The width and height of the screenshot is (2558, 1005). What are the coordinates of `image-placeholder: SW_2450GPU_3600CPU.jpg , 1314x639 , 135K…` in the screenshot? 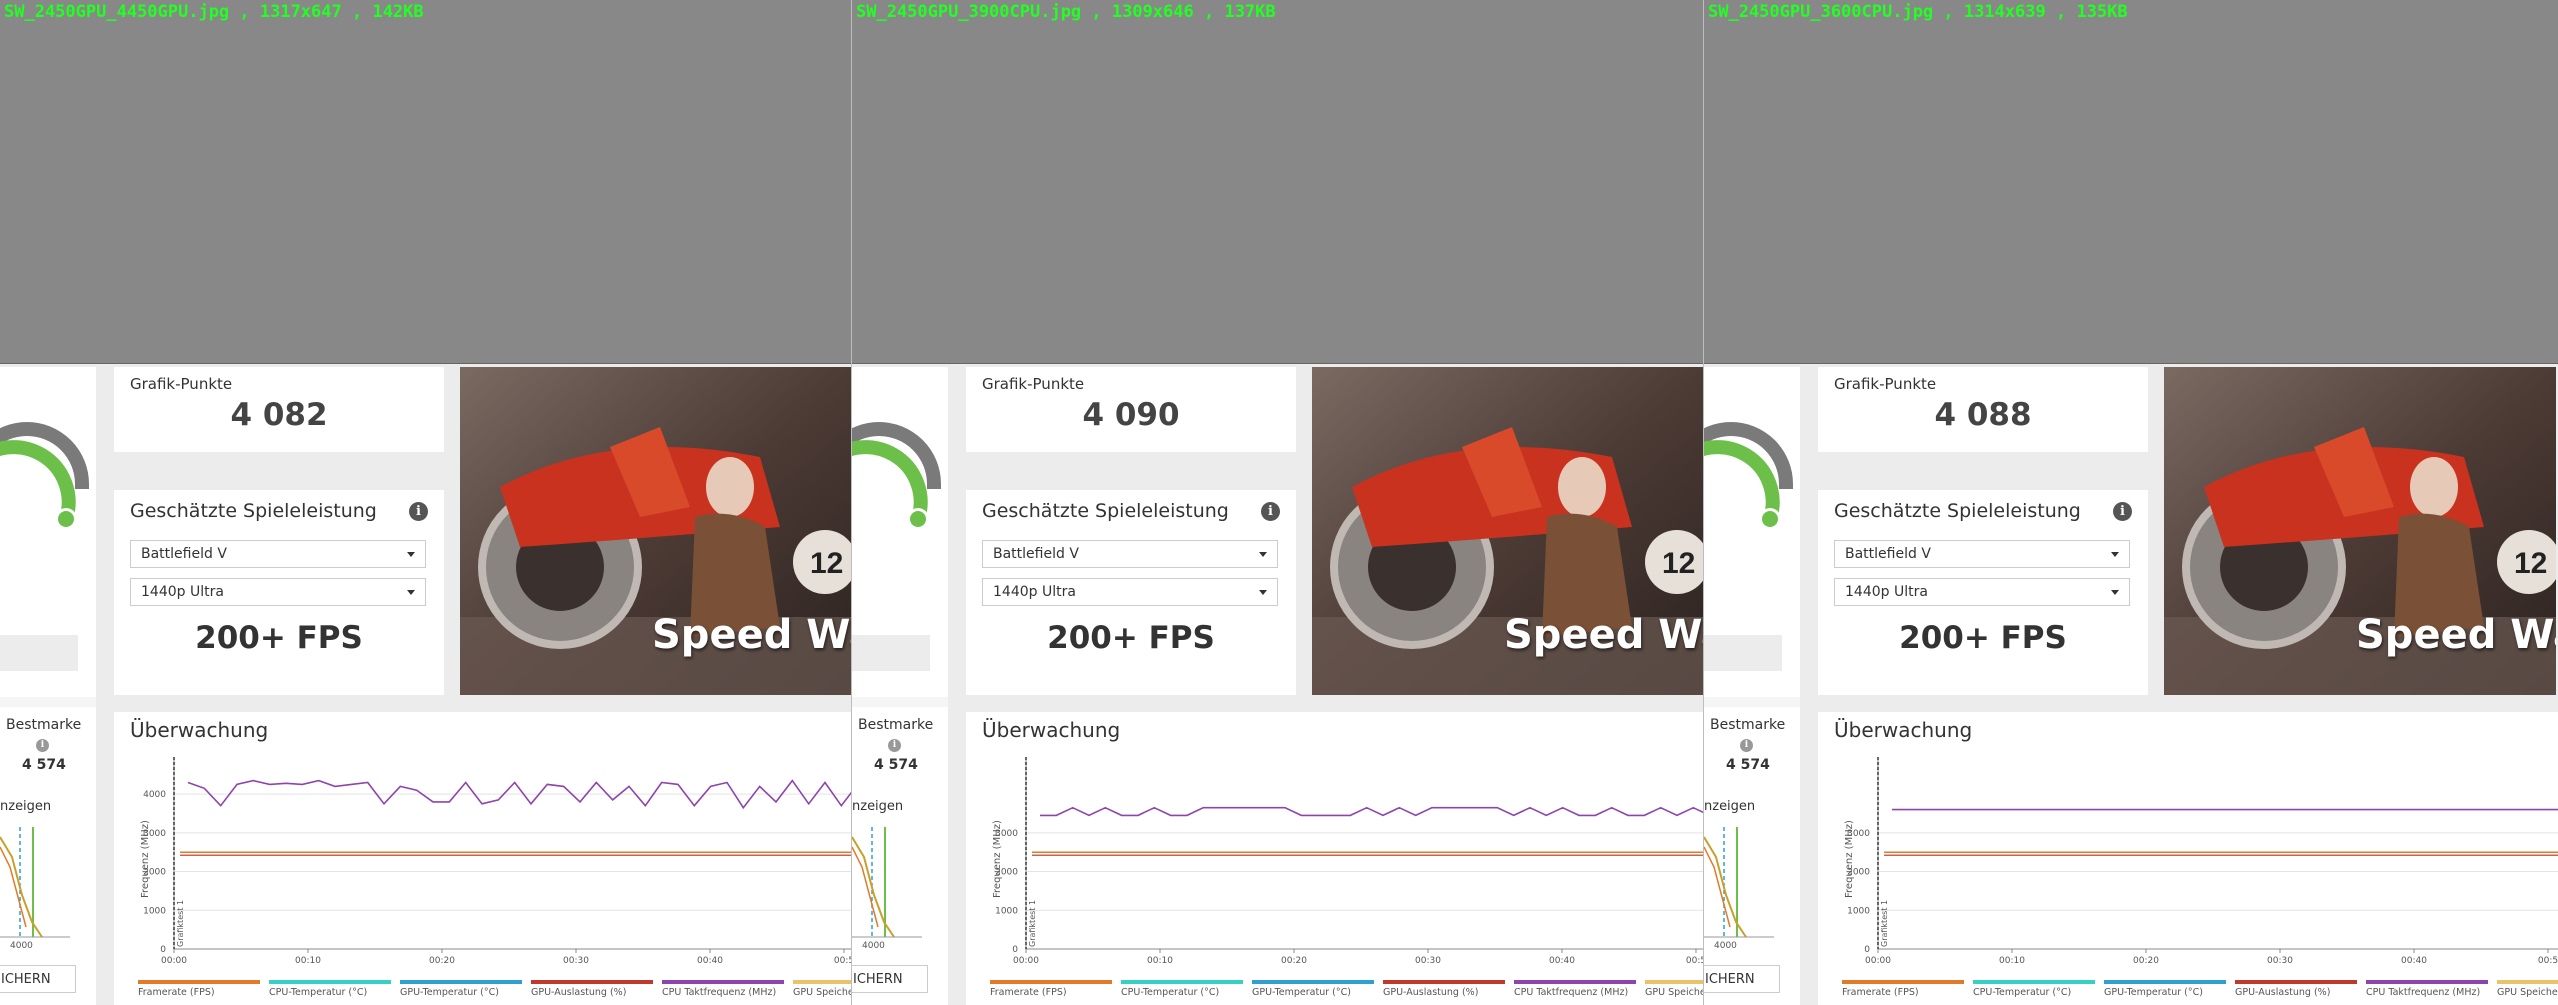 It's located at (2131, 182).